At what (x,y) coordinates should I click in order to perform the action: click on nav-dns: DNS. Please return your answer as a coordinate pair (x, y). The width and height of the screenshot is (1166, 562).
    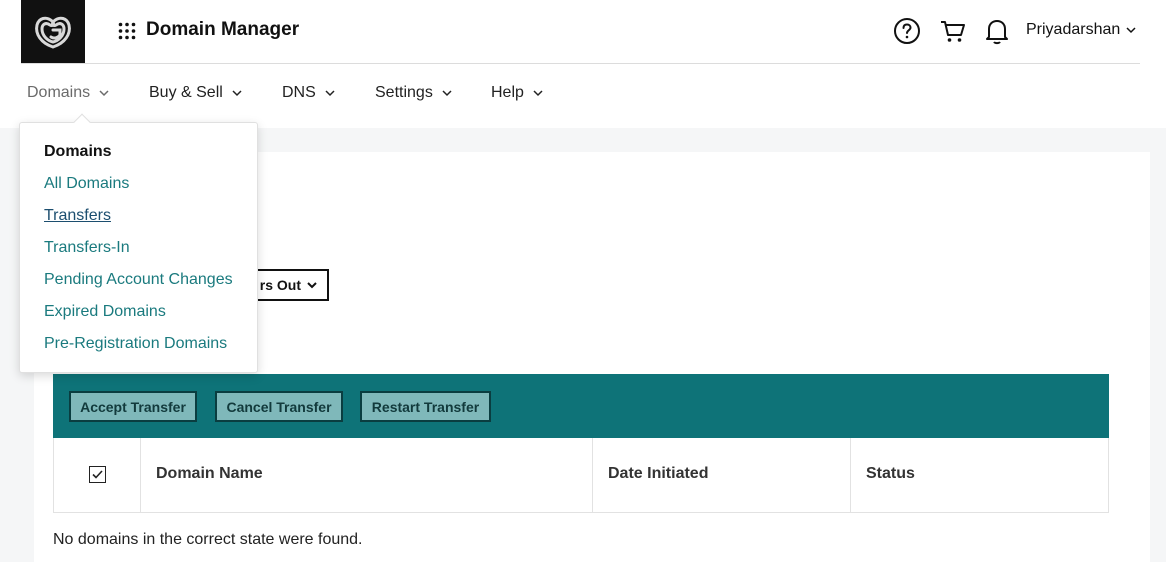
    Looking at the image, I should click on (308, 93).